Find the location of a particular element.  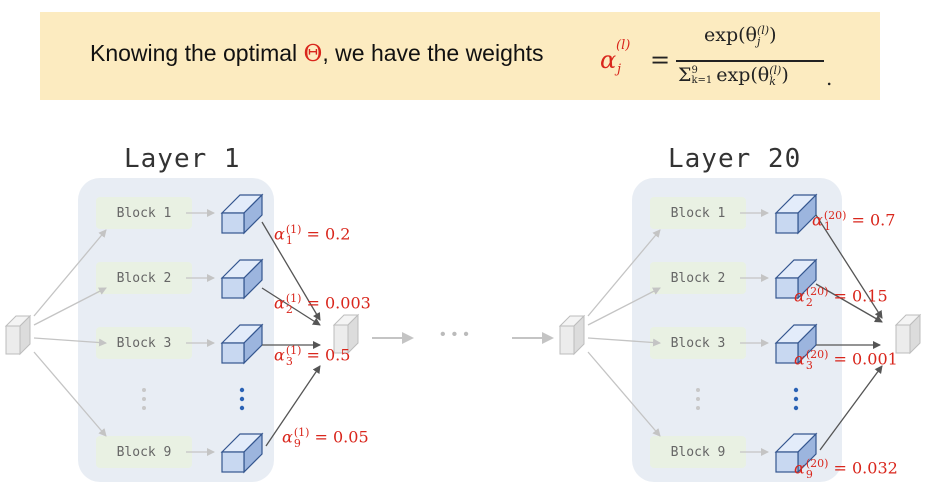

layer-20-output-cube is located at coordinates (908, 334).